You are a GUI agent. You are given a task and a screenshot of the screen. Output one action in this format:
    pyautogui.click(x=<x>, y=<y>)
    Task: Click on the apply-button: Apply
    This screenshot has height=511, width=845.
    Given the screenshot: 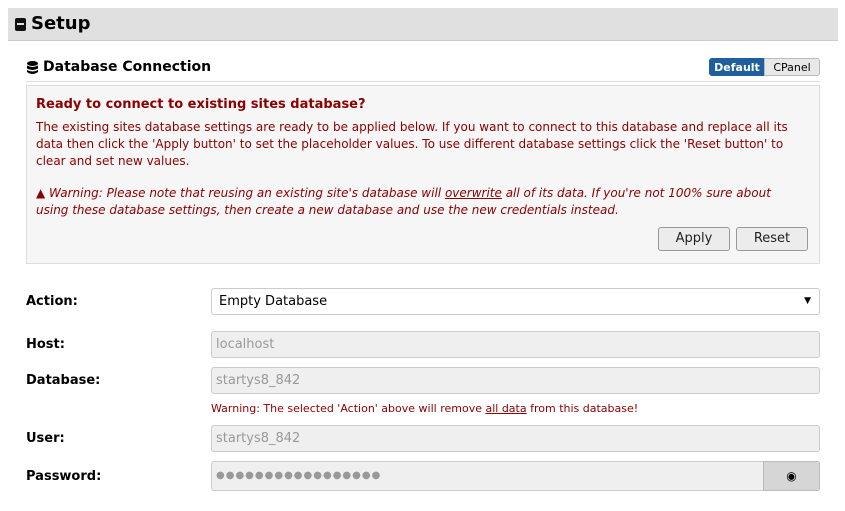 What is the action you would take?
    pyautogui.click(x=694, y=239)
    